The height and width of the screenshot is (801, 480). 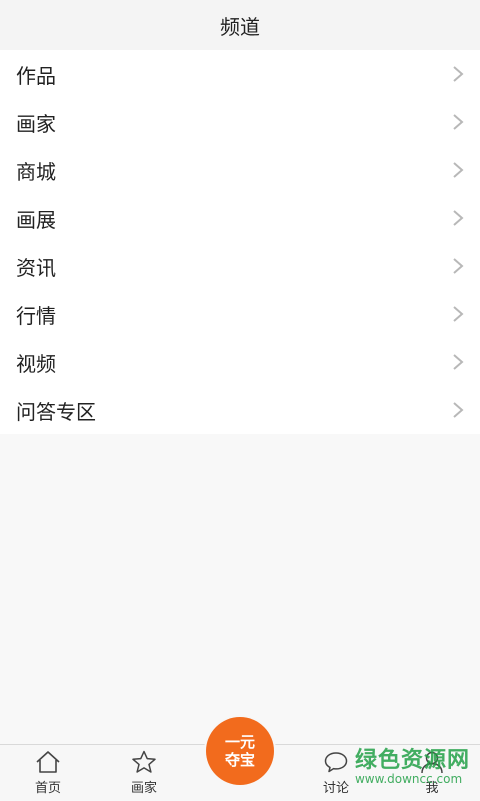 What do you see at coordinates (240, 218) in the screenshot?
I see `channel-item-exhibitions: 画展` at bounding box center [240, 218].